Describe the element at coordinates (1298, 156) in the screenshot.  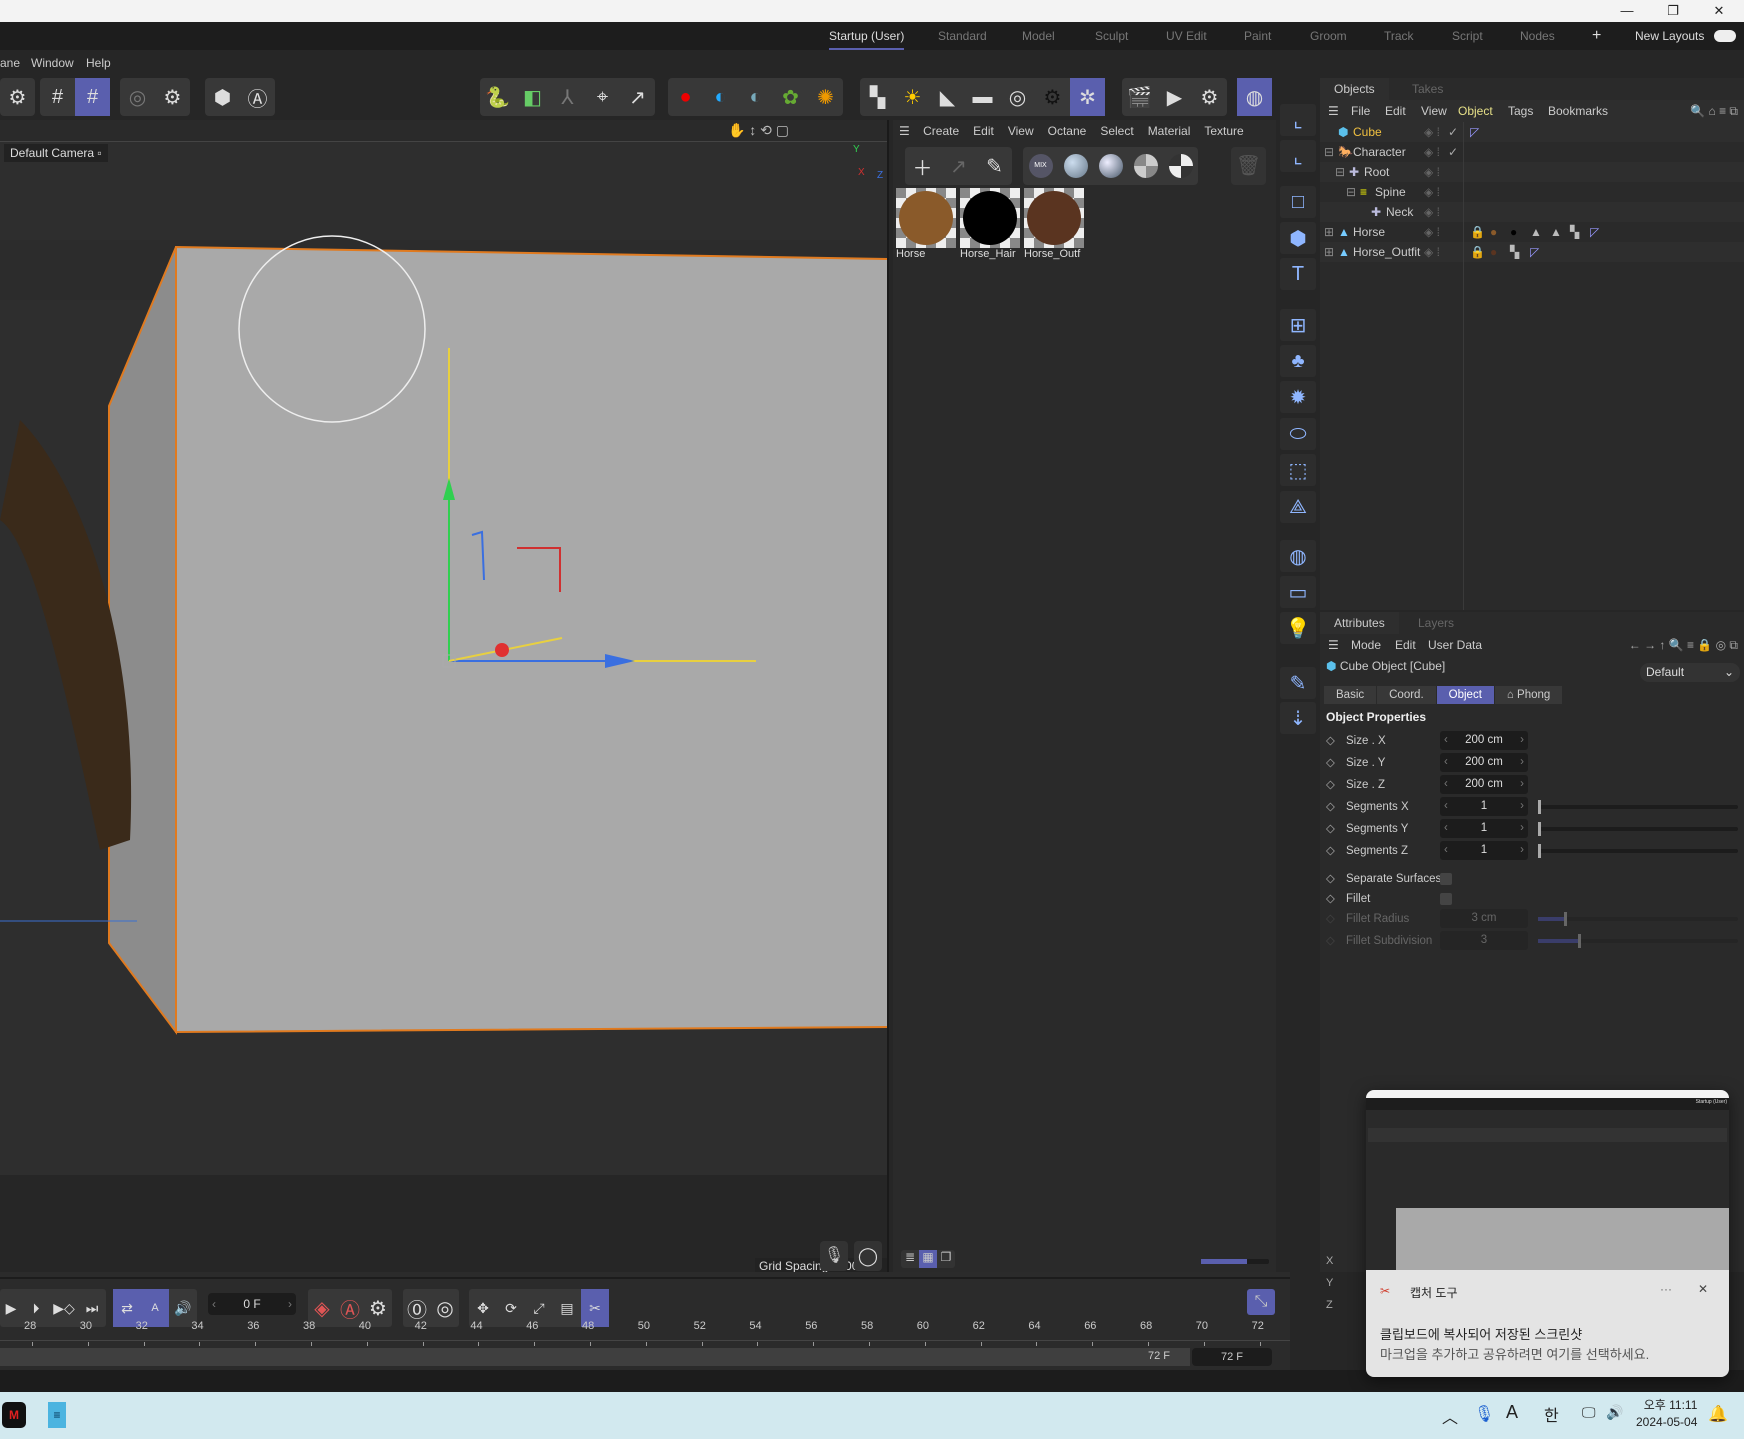
I see `axis-icon: ⌞` at that location.